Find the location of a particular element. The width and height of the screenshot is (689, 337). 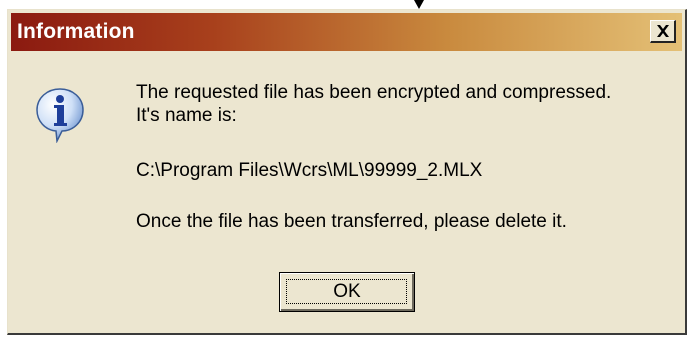

dialog-title: Information is located at coordinates (76, 31).